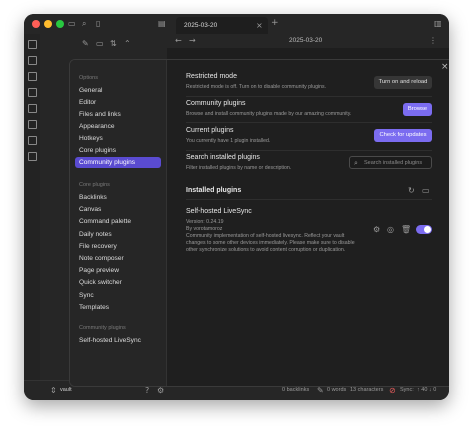  I want to click on template-icon, so click(32, 124).